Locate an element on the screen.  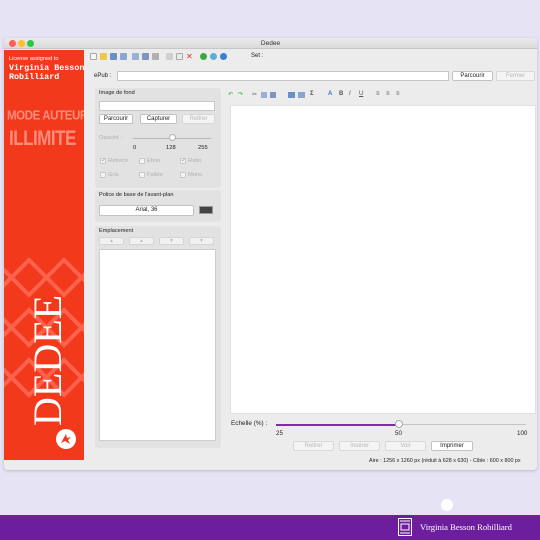
scale-slider-fill is located at coordinates (337, 425).